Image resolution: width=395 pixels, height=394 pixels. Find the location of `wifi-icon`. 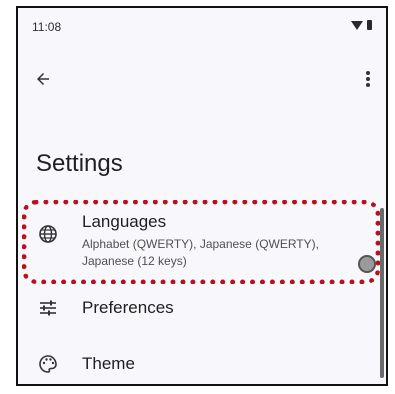

wifi-icon is located at coordinates (357, 25).